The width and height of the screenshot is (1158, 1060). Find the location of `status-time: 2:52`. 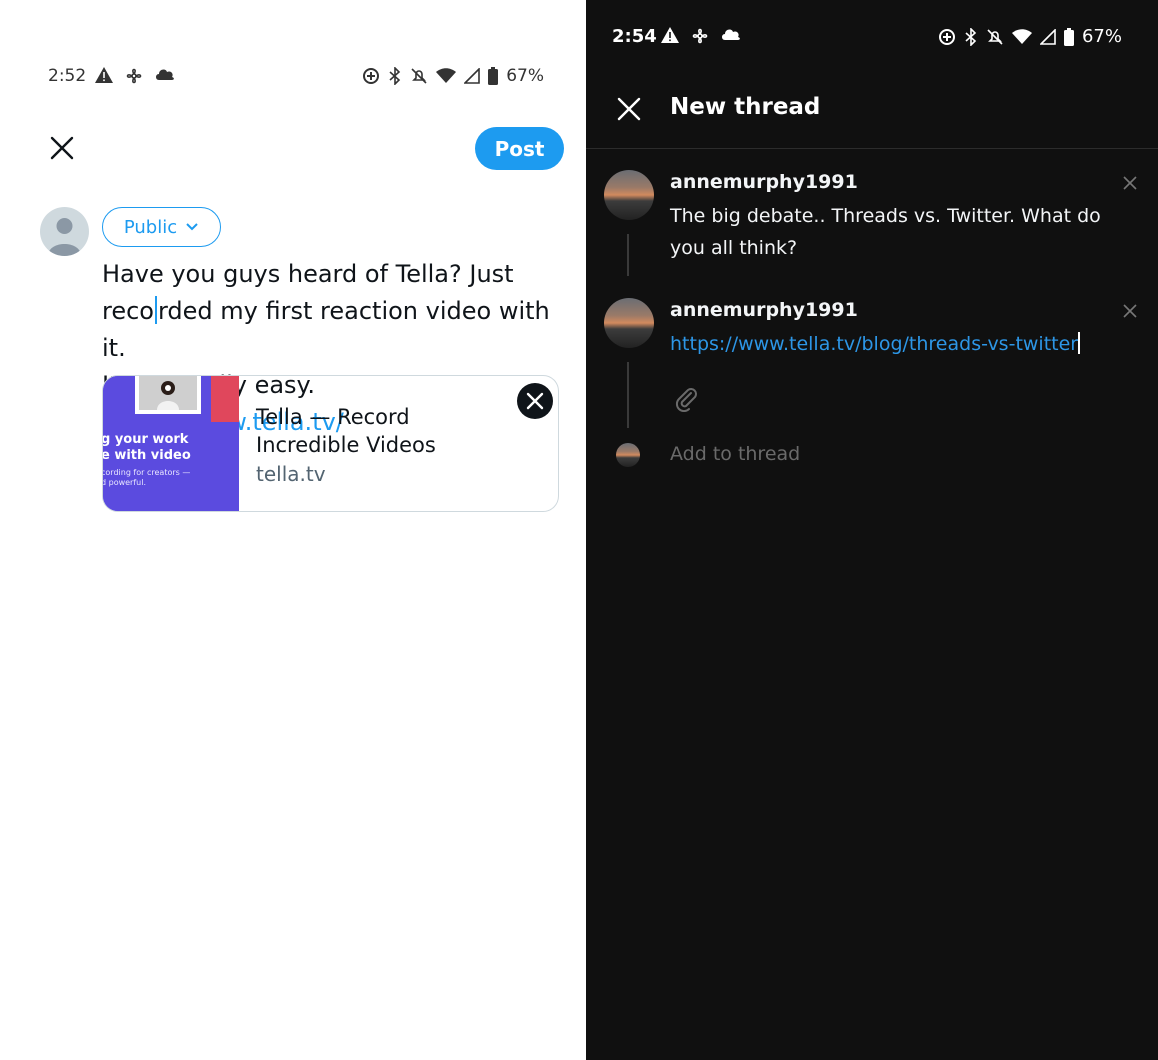

status-time: 2:52 is located at coordinates (67, 76).